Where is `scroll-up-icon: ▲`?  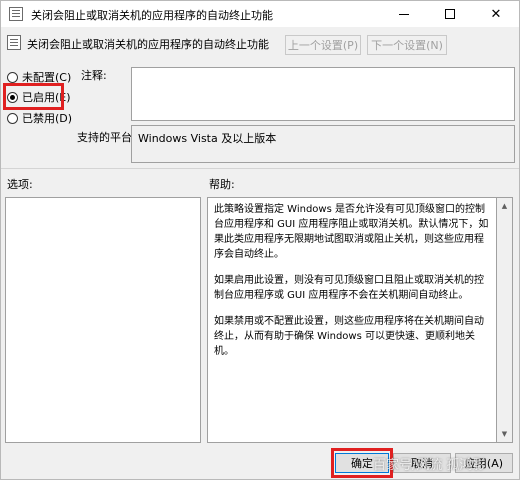 scroll-up-icon: ▲ is located at coordinates (504, 206).